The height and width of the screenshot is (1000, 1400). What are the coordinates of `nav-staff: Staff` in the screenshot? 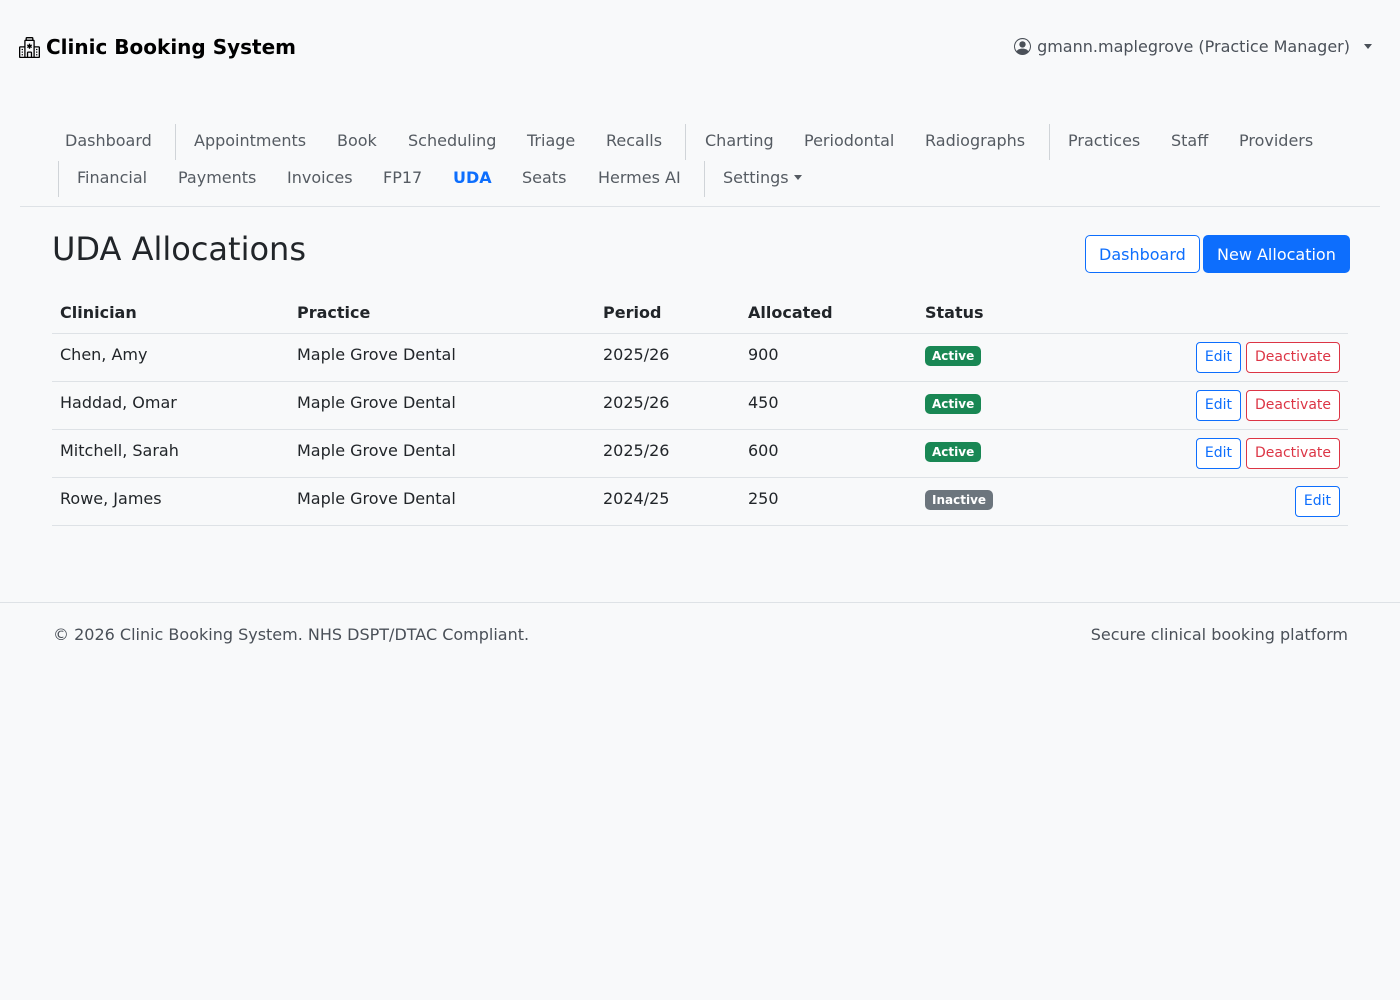 It's located at (1189, 141).